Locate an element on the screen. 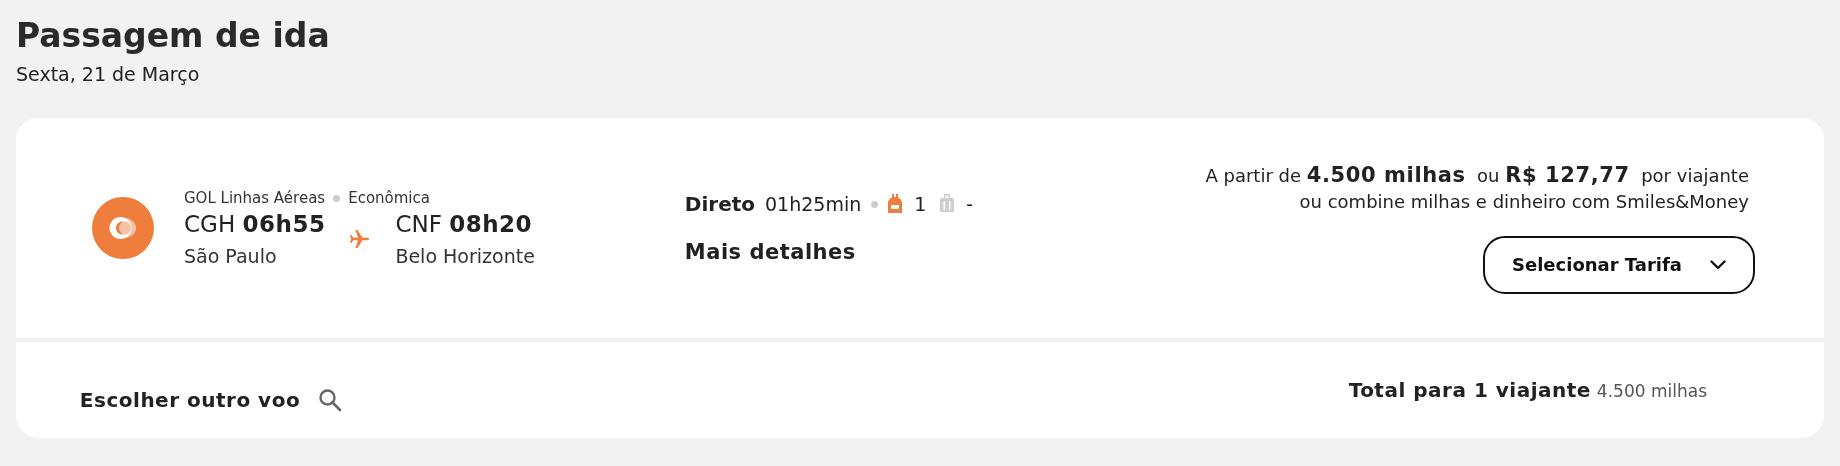 The height and width of the screenshot is (466, 1840). page-title: Passagem de ida is located at coordinates (173, 35).